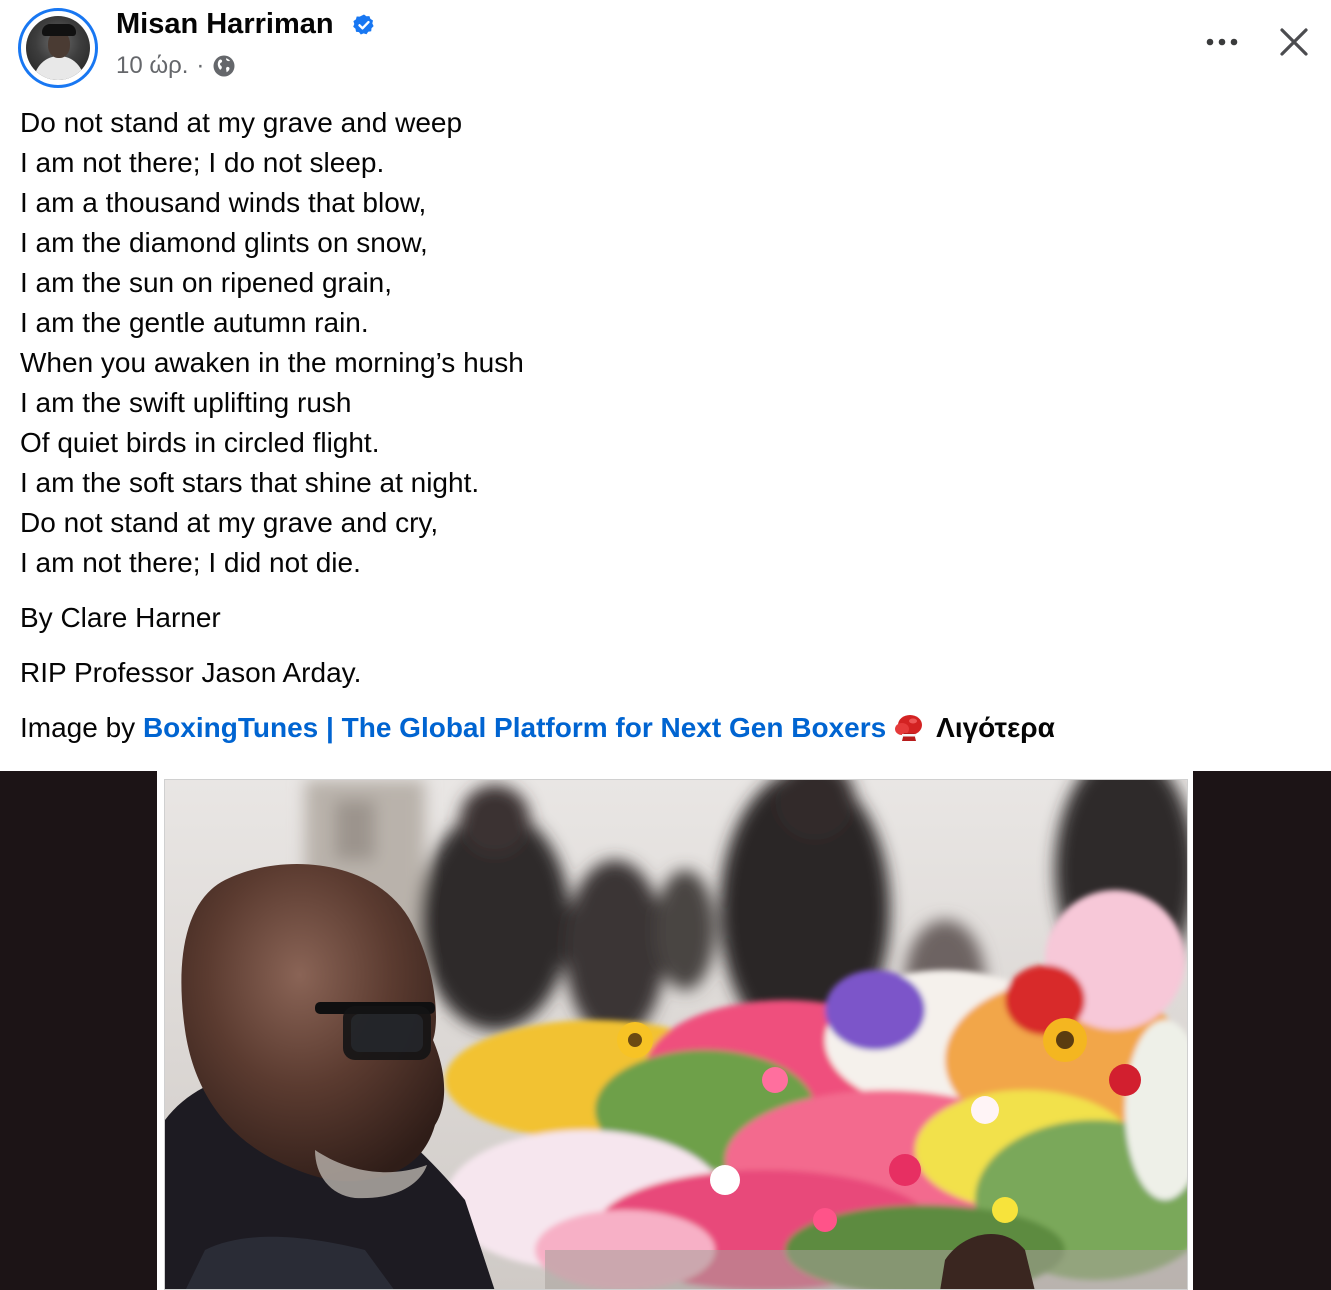 This screenshot has height=1290, width=1331. What do you see at coordinates (1222, 42) in the screenshot?
I see `more-horizontal-icon` at bounding box center [1222, 42].